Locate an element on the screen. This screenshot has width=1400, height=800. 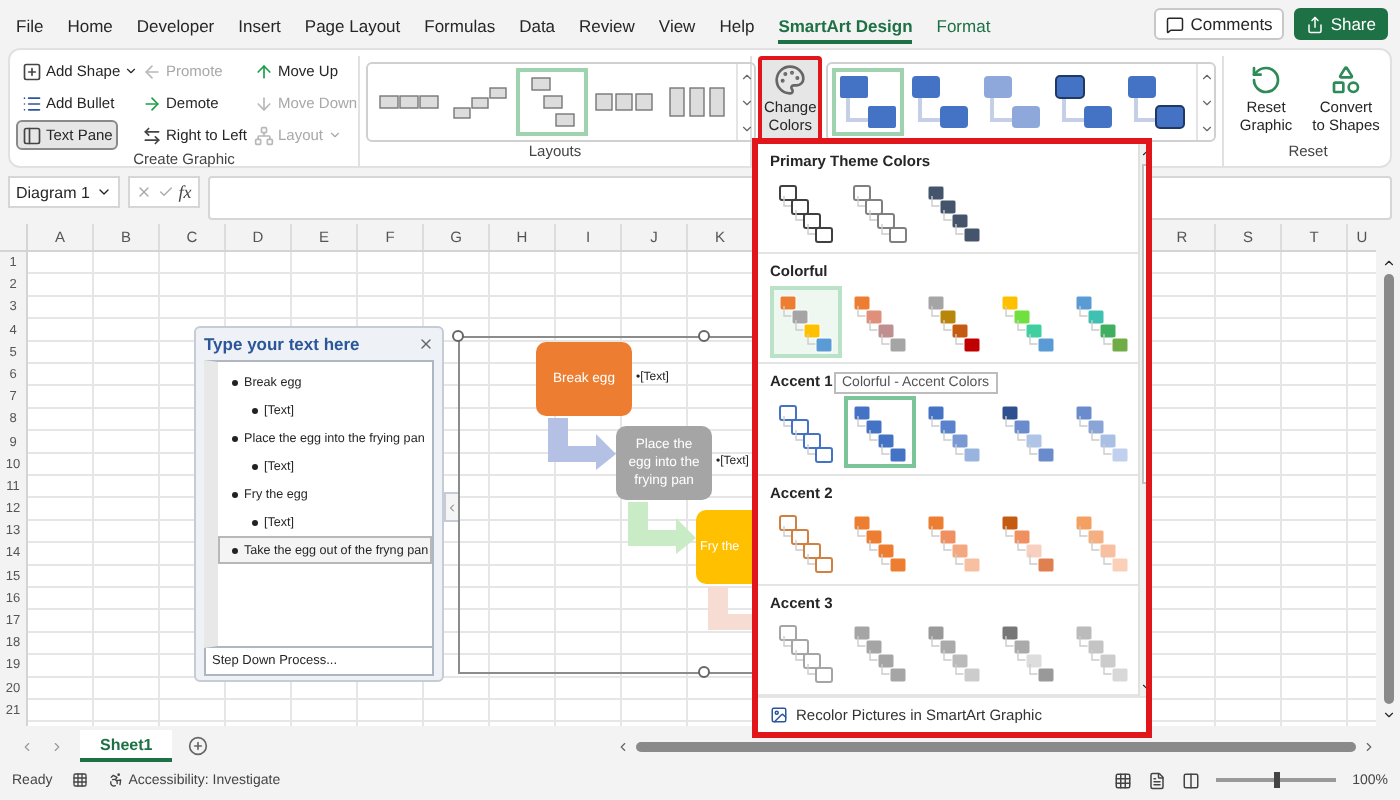
ribbon-tab: Formulas is located at coordinates (460, 28).